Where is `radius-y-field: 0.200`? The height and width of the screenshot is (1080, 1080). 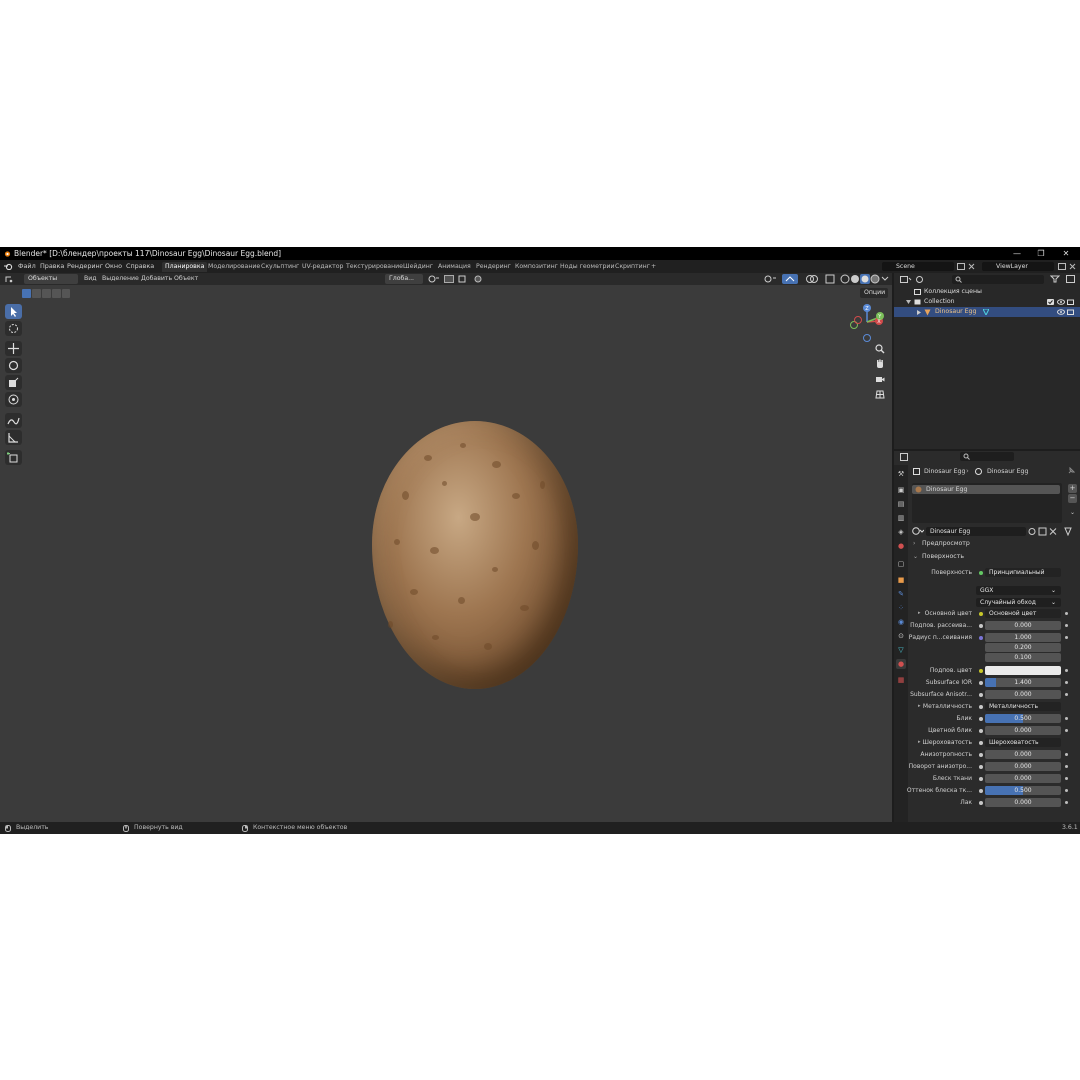
radius-y-field: 0.200 is located at coordinates (1023, 647).